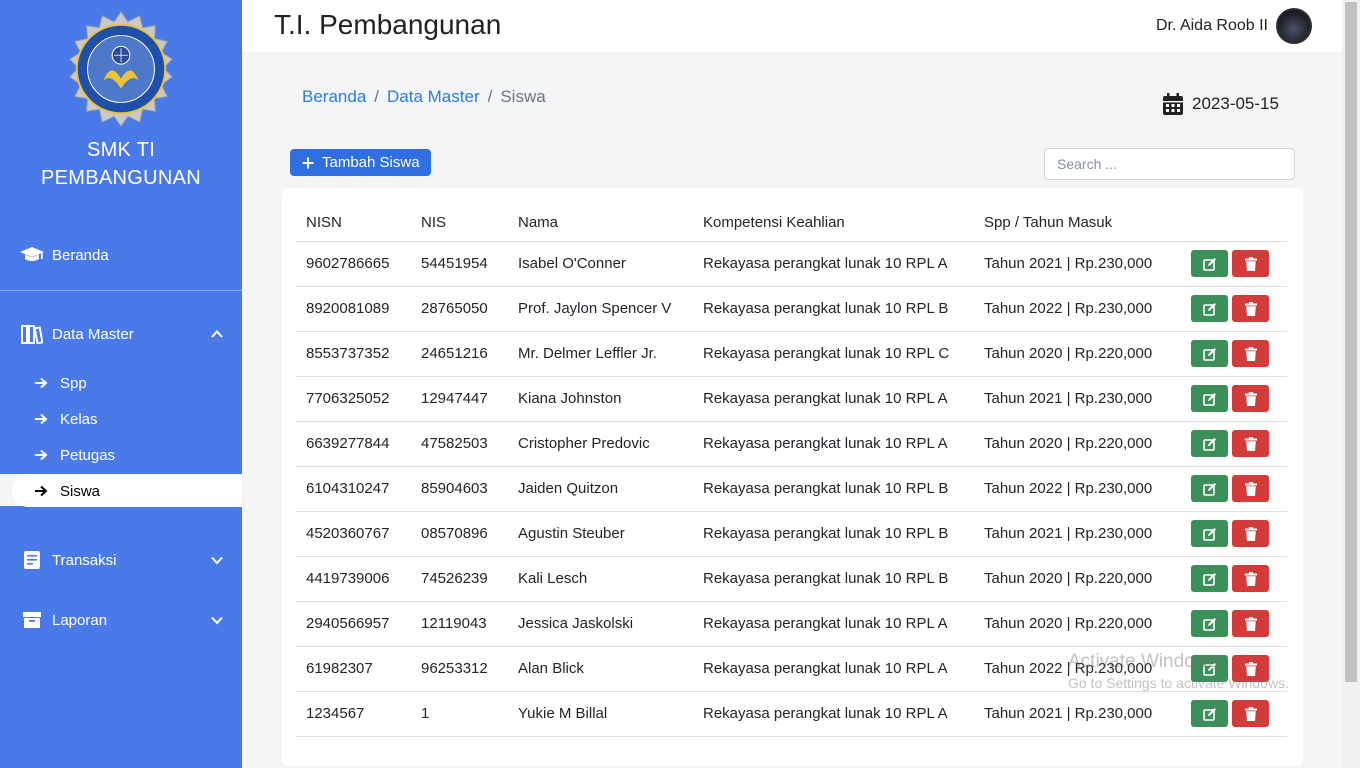 This screenshot has width=1360, height=768. Describe the element at coordinates (127, 419) in the screenshot. I see `sidebar-subitem-kelas: Kelas` at that location.